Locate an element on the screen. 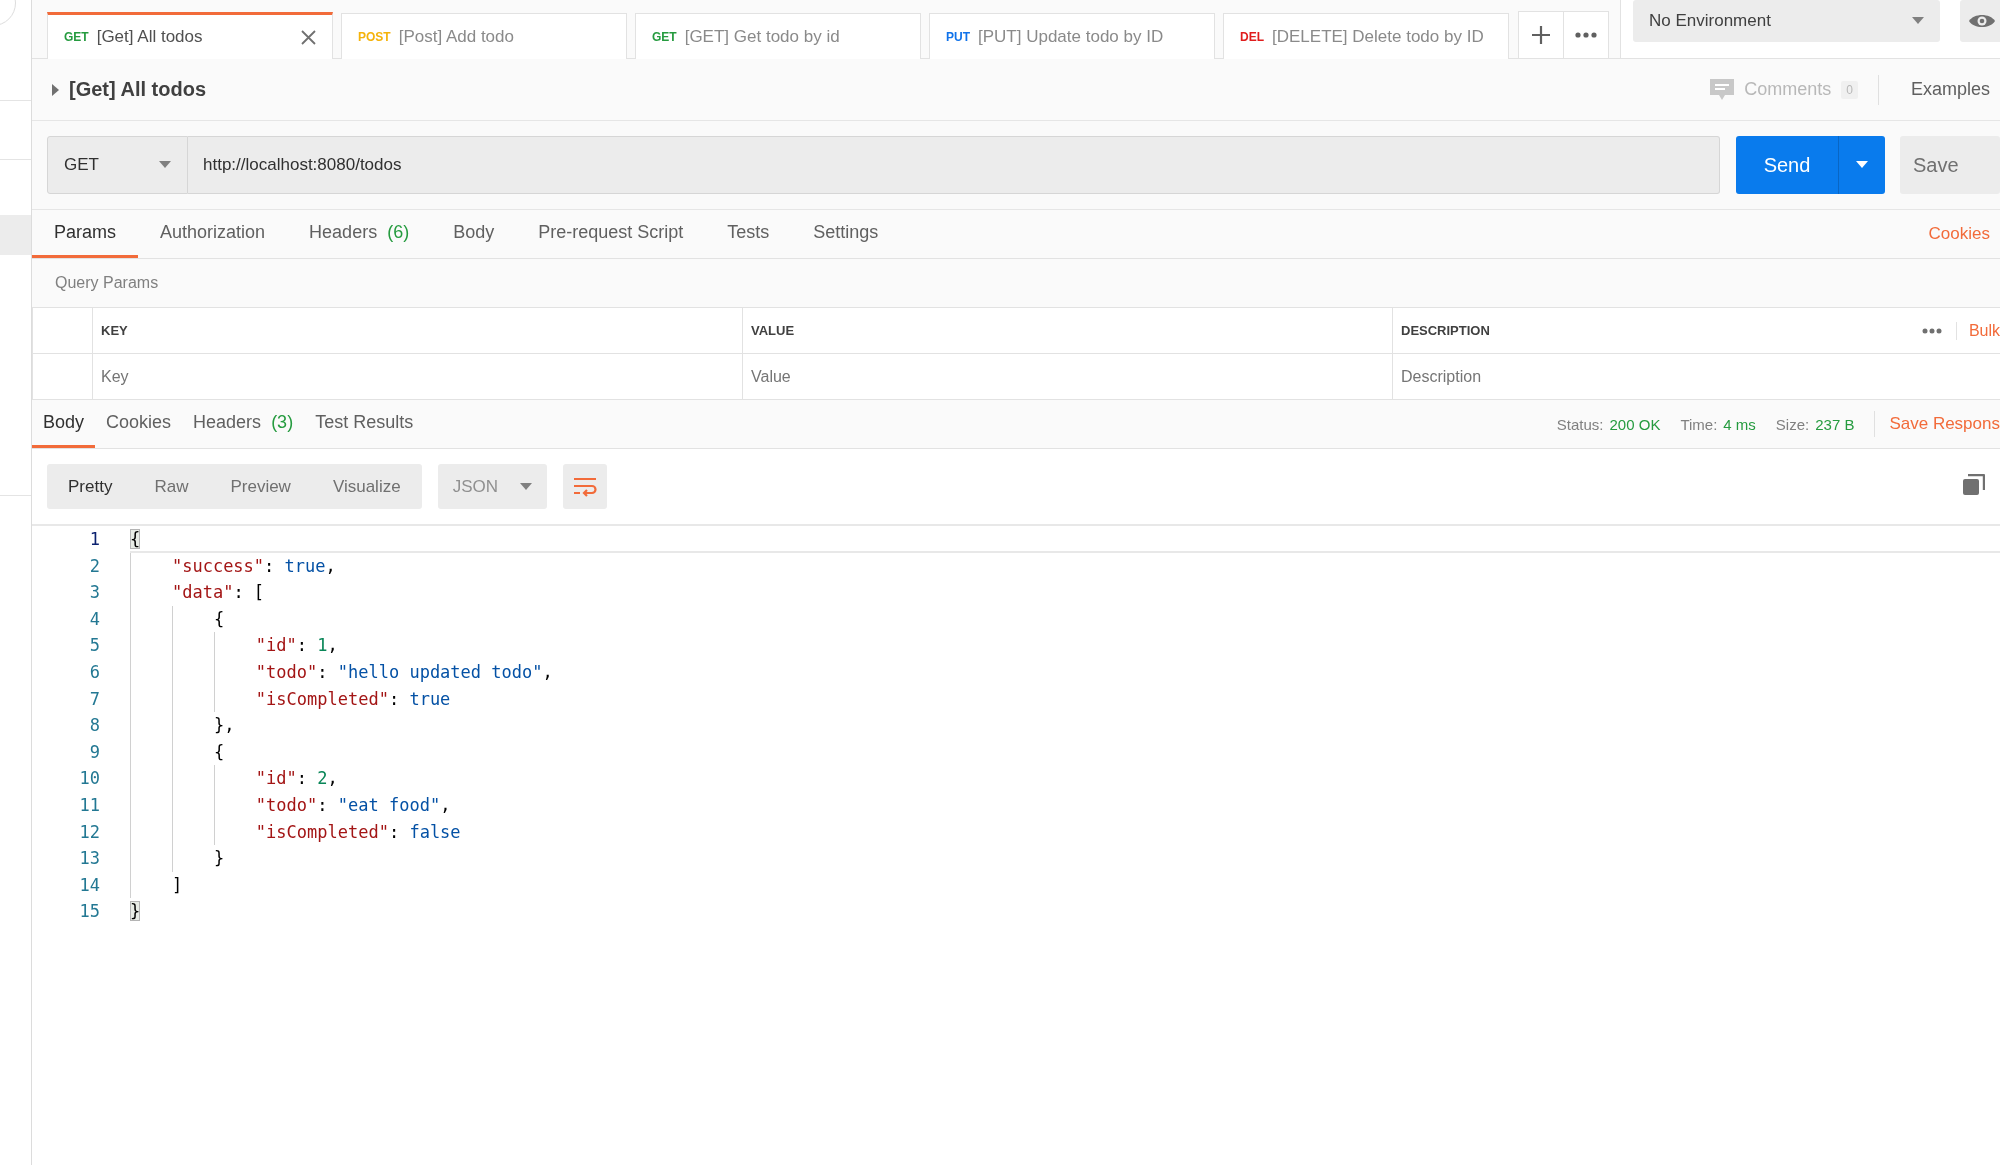  wrap-button is located at coordinates (584, 486).